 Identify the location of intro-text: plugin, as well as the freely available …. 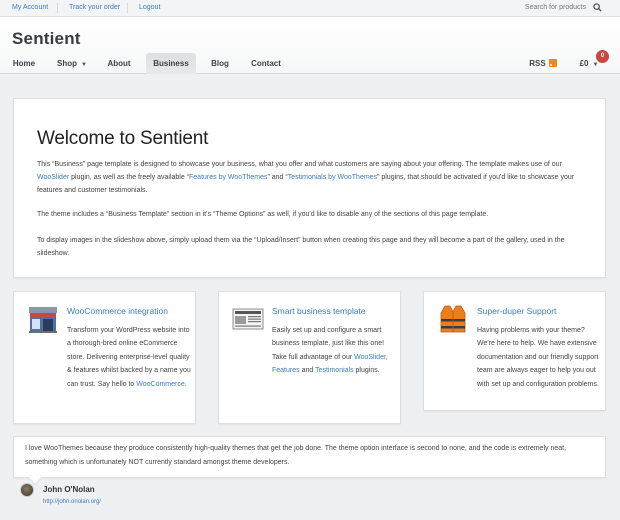
(129, 177).